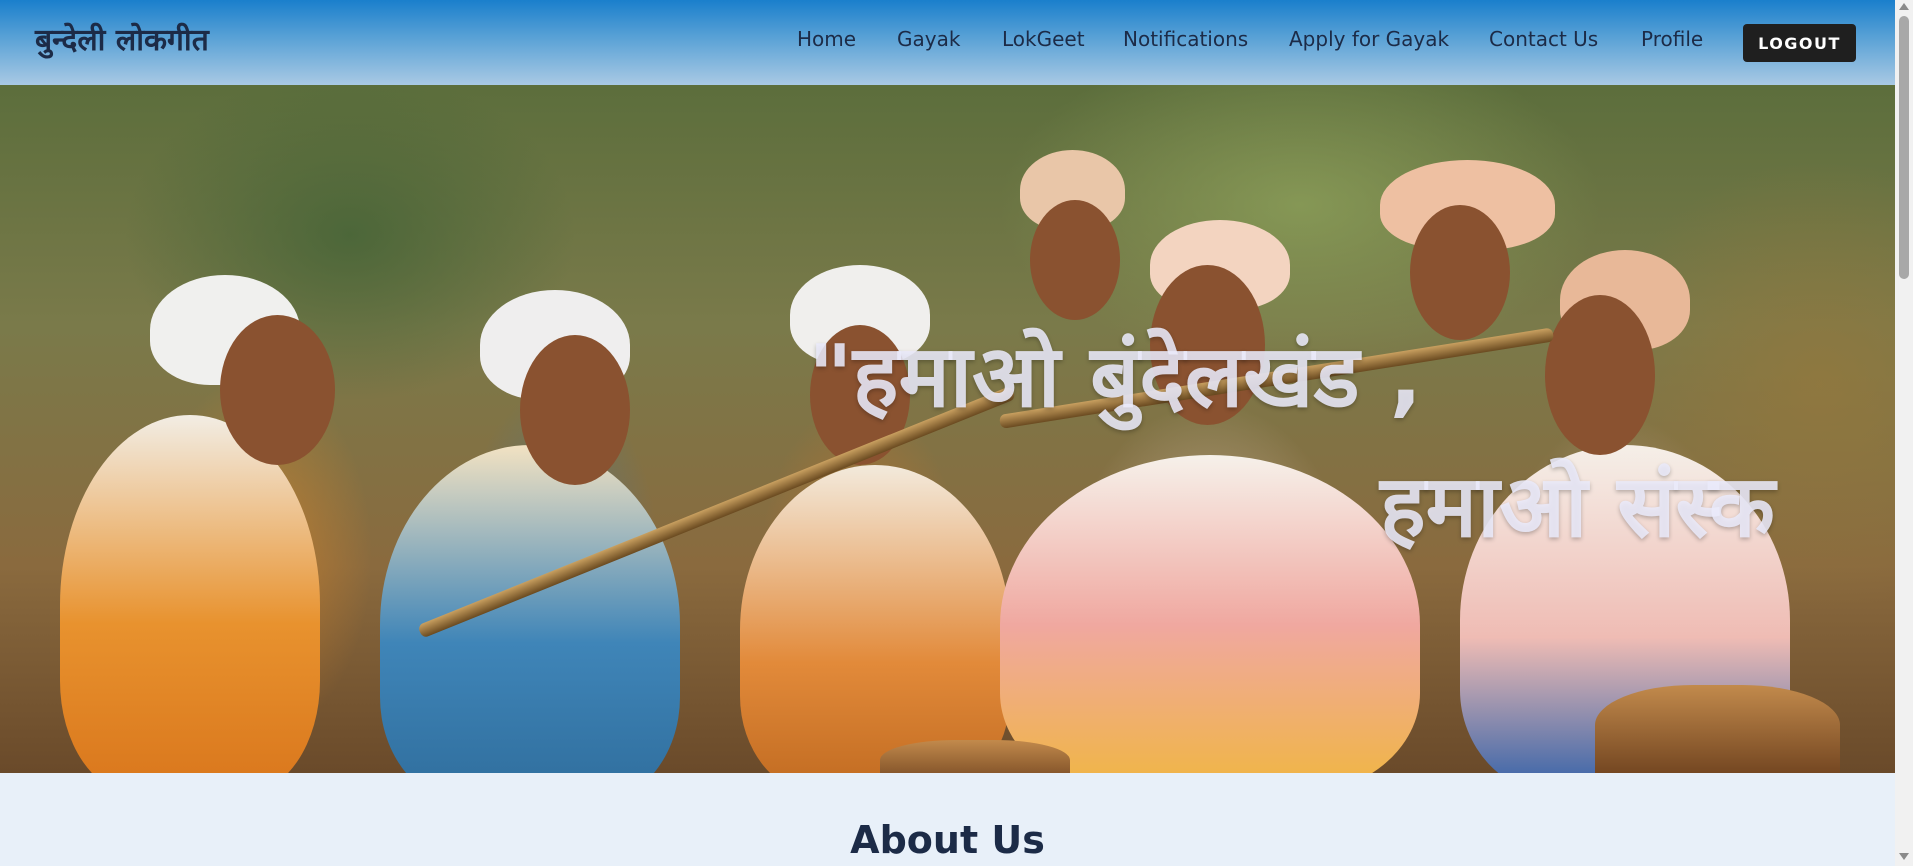  Describe the element at coordinates (1185, 39) in the screenshot. I see `nav-notifications: Notifications` at that location.